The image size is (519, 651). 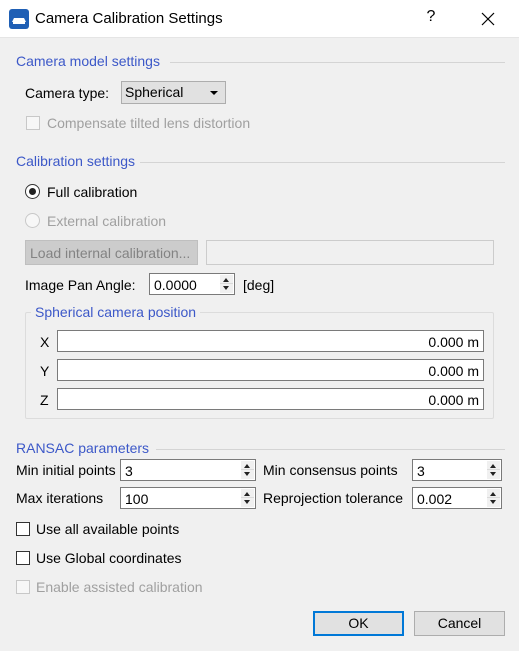 What do you see at coordinates (129, 18) in the screenshot?
I see `window-title: Camera Calibration Settings` at bounding box center [129, 18].